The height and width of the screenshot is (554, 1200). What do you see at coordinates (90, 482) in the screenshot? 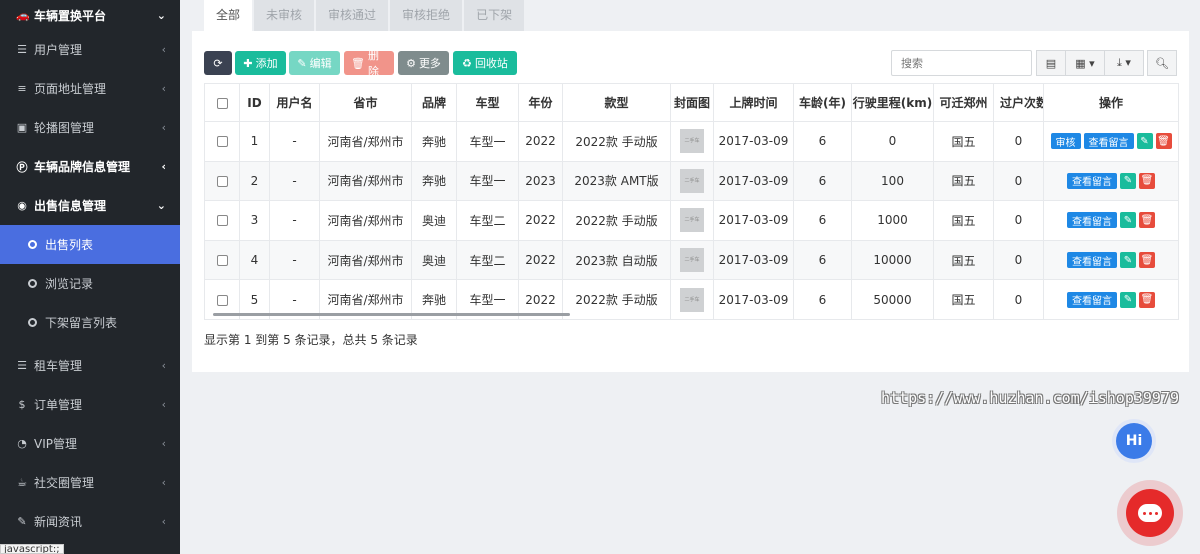
I see `sidebar-item-social: ☕ 社交圈管理 ‹` at bounding box center [90, 482].